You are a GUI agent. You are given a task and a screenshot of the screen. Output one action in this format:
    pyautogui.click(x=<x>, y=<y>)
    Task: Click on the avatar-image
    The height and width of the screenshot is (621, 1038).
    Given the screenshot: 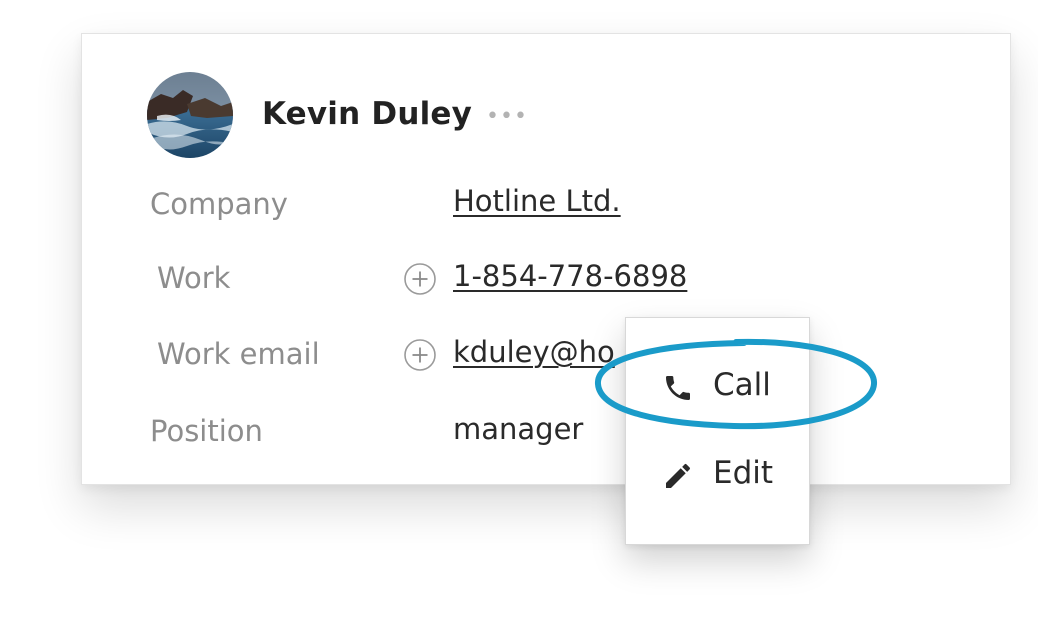 What is the action you would take?
    pyautogui.click(x=190, y=115)
    